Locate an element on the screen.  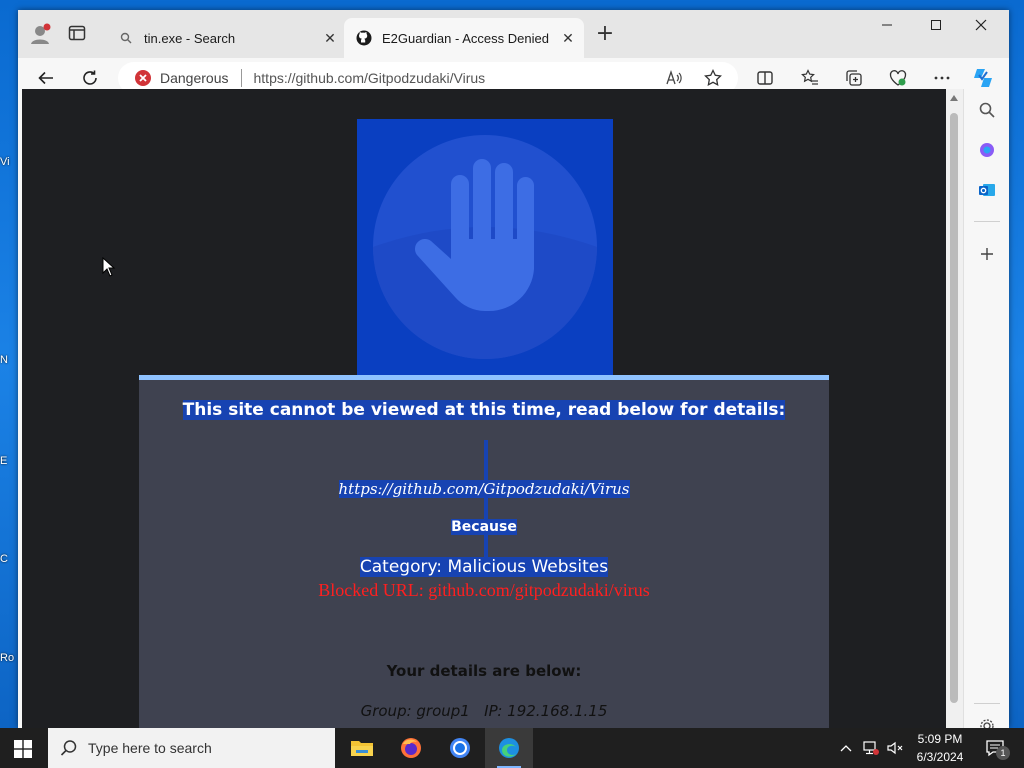
outlook-icon is located at coordinates (987, 190).